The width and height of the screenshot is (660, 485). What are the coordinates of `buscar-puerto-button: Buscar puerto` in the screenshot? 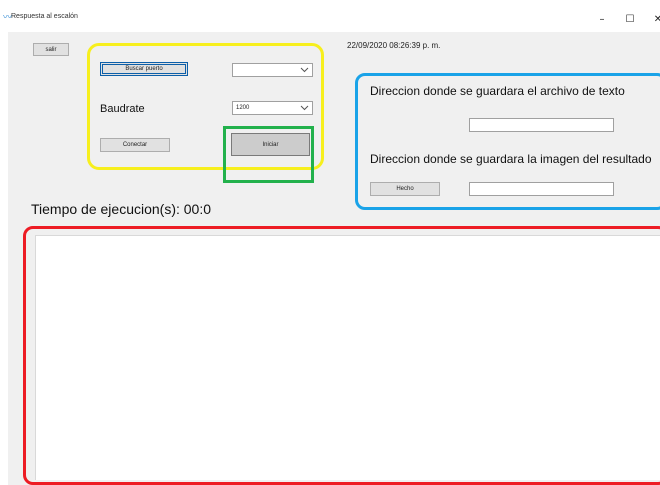 It's located at (144, 69).